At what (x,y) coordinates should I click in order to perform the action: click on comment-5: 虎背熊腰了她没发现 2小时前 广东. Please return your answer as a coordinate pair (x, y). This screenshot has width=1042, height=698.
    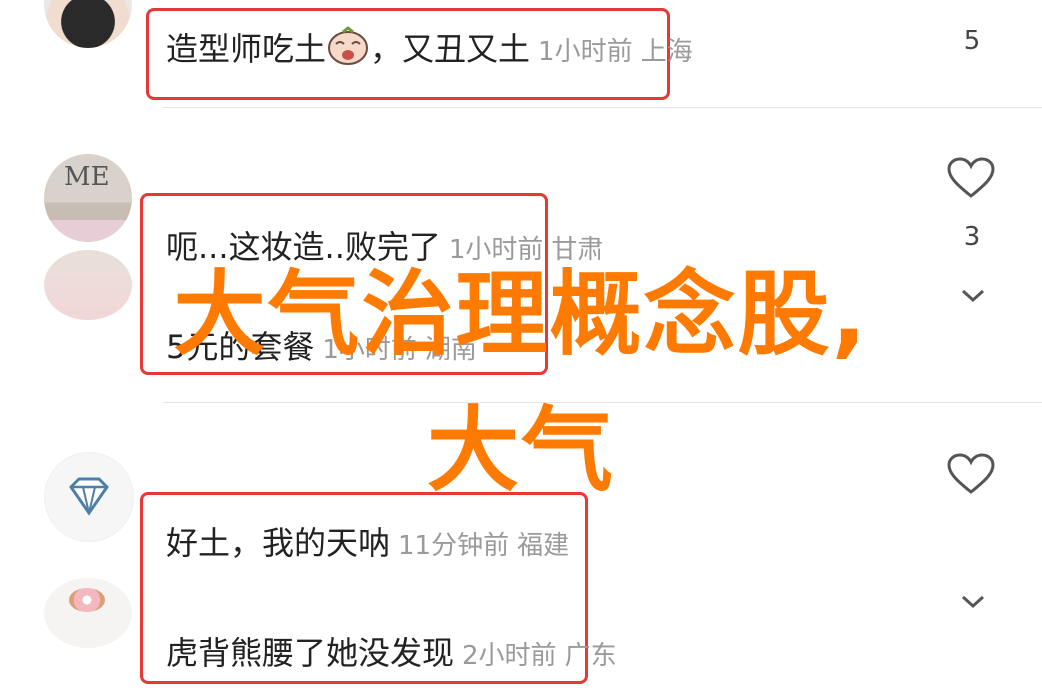
    Looking at the image, I should click on (391, 651).